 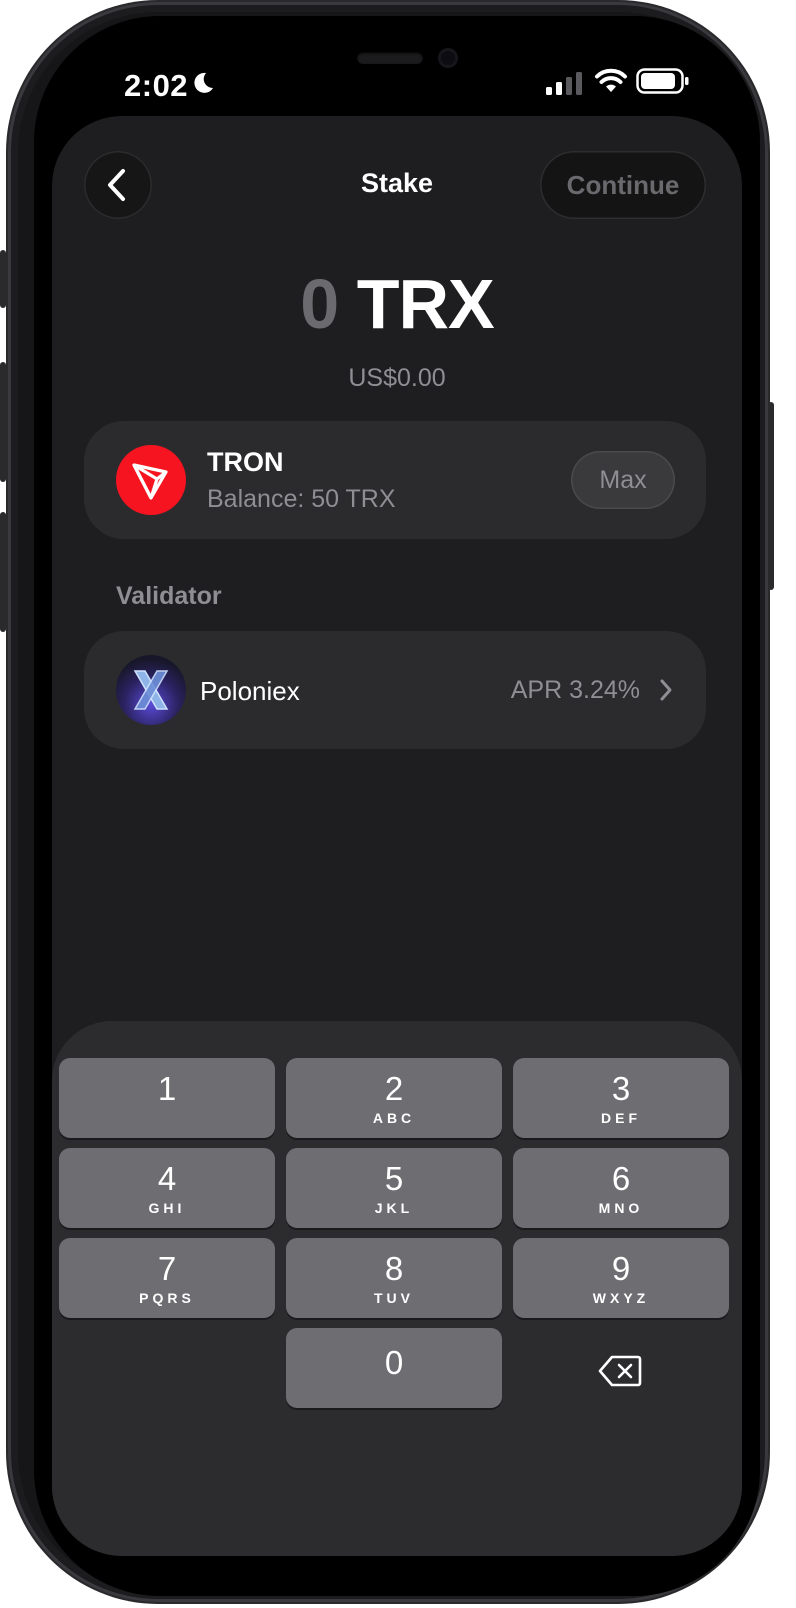 I want to click on backspace-icon, so click(x=620, y=1371).